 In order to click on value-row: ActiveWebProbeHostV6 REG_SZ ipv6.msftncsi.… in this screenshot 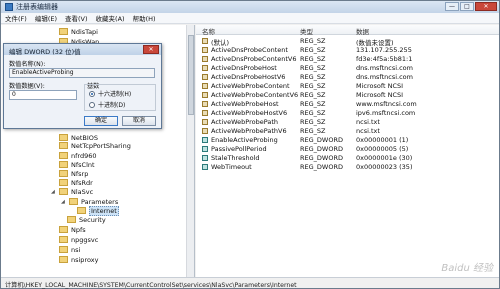, I will do `click(347, 113)`.